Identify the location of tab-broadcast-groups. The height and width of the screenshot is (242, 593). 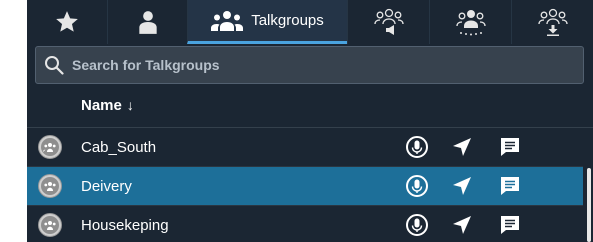
(388, 22).